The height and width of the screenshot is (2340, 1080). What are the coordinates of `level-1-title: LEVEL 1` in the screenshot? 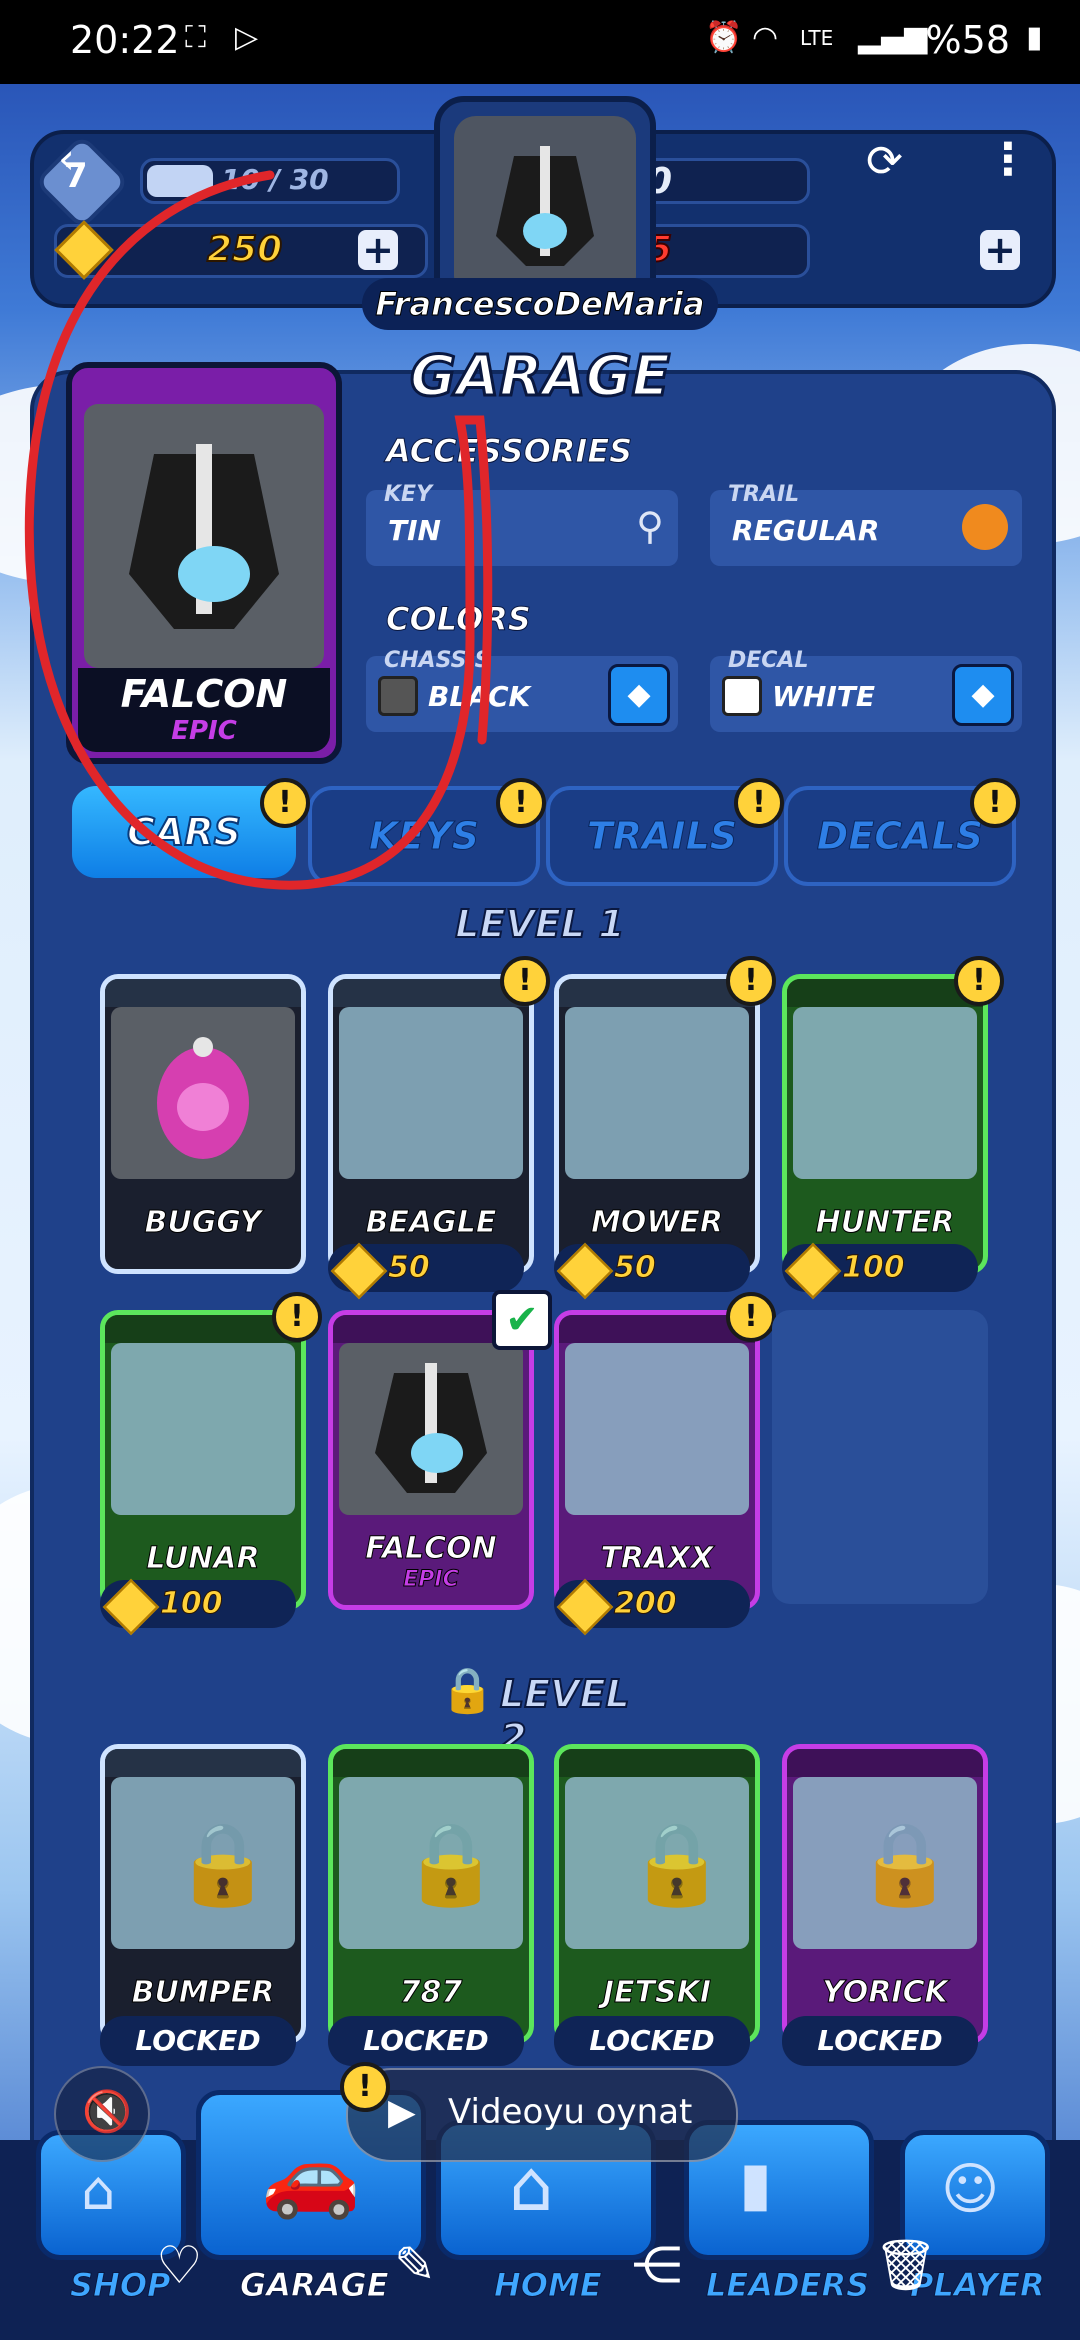 It's located at (539, 924).